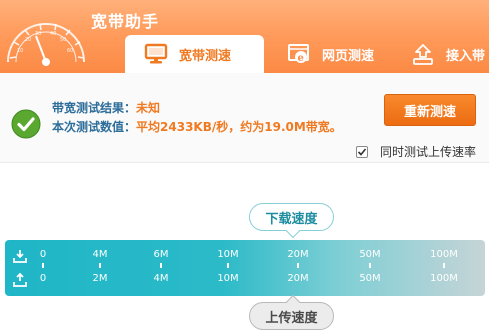 The image size is (489, 336). What do you see at coordinates (228, 278) in the screenshot?
I see `upload-tick: 10M` at bounding box center [228, 278].